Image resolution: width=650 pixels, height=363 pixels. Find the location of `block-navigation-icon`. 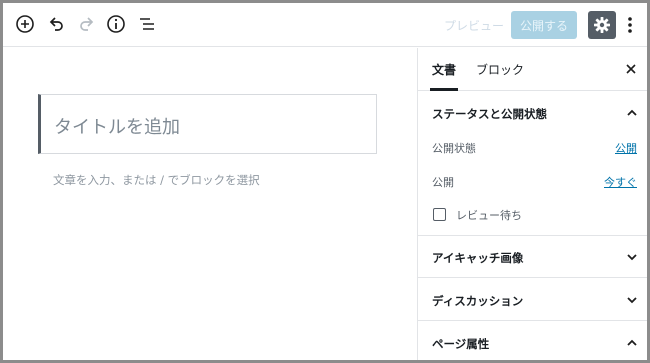

block-navigation-icon is located at coordinates (147, 24).